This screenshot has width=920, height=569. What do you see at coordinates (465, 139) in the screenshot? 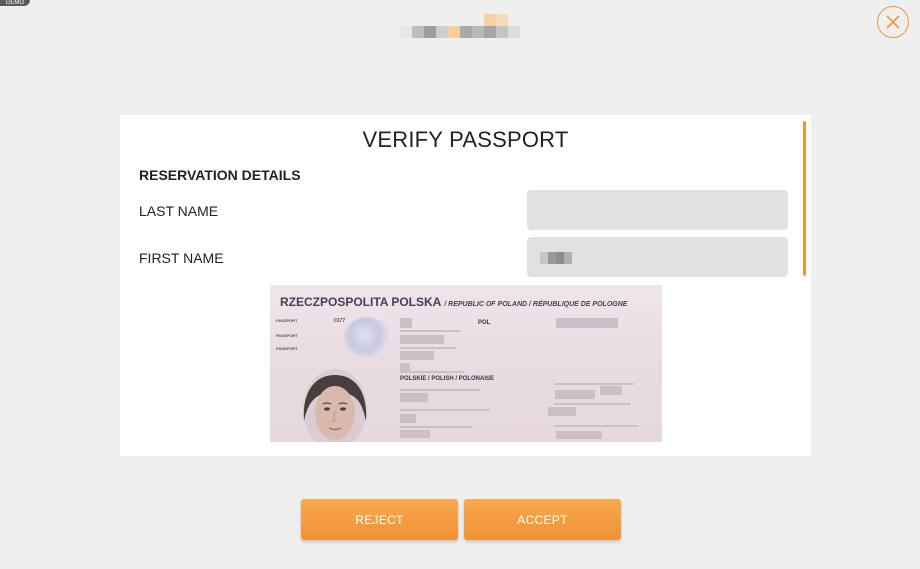
I see `page-title: VERIFY PASSPORT` at bounding box center [465, 139].